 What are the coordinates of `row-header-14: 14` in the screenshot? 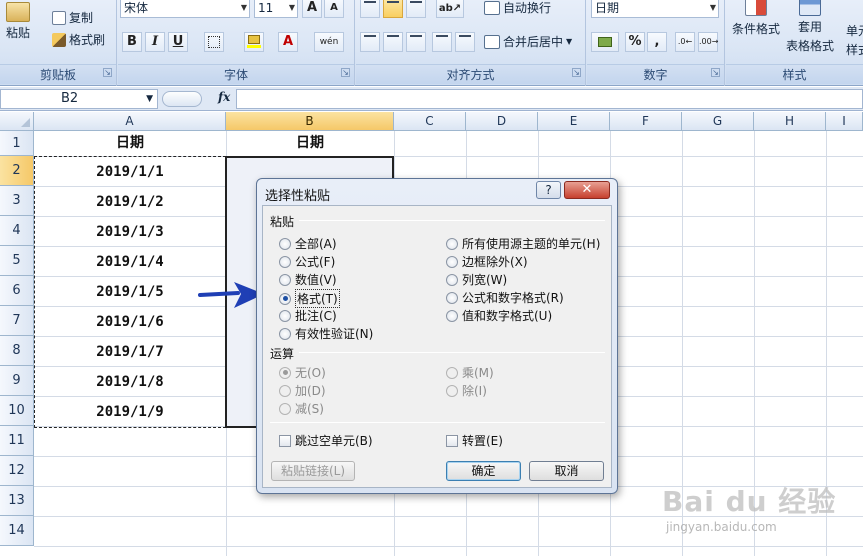 It's located at (17, 531).